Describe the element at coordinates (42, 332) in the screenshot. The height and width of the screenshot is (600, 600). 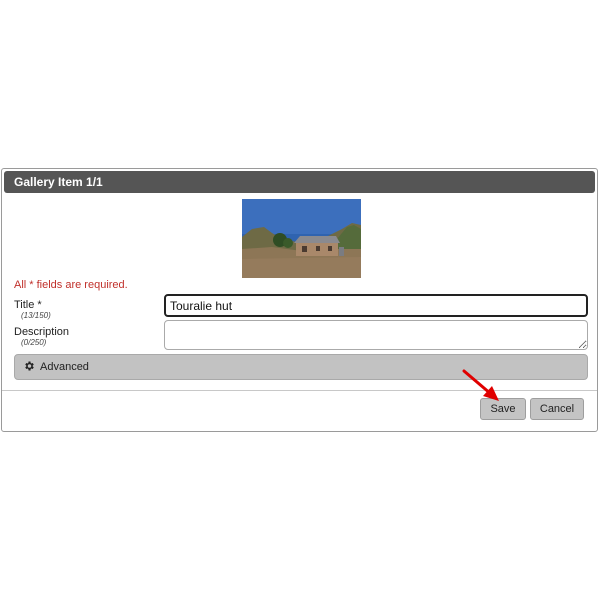
I see `description-label: Description` at that location.